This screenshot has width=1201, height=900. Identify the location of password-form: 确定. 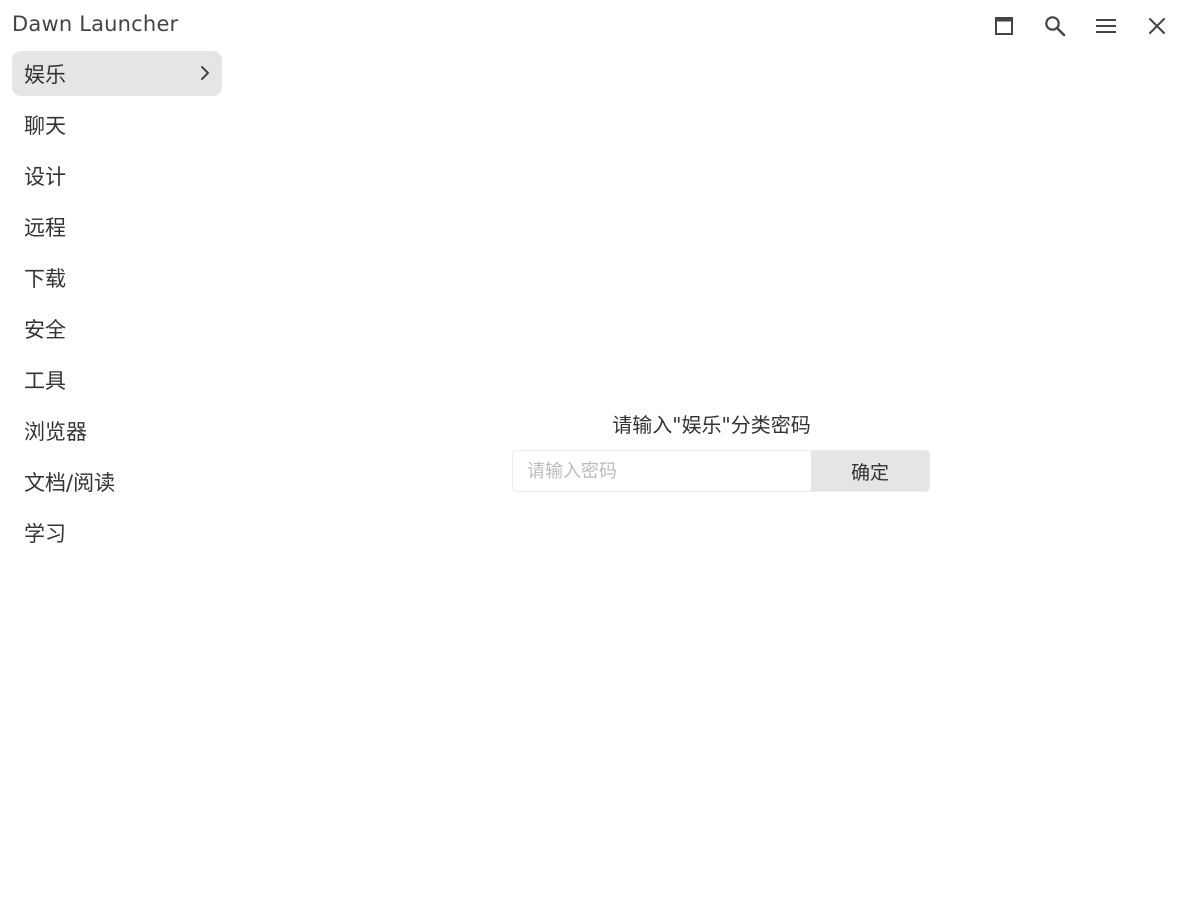
(721, 471).